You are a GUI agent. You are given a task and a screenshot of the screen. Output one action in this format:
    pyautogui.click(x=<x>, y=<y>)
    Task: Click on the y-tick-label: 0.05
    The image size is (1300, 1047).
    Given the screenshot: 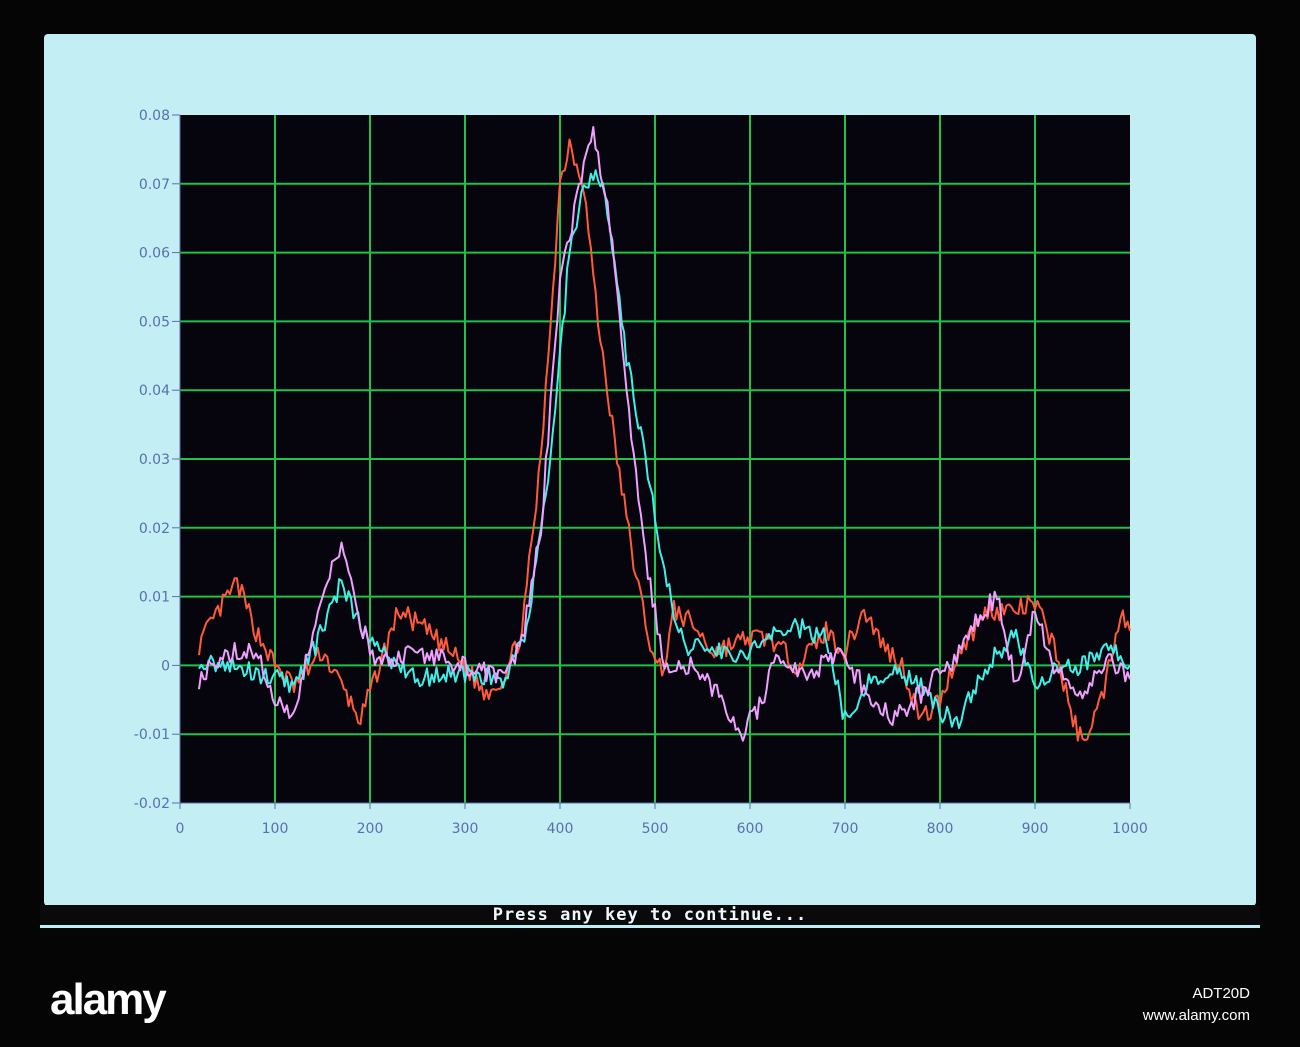 What is the action you would take?
    pyautogui.click(x=154, y=322)
    